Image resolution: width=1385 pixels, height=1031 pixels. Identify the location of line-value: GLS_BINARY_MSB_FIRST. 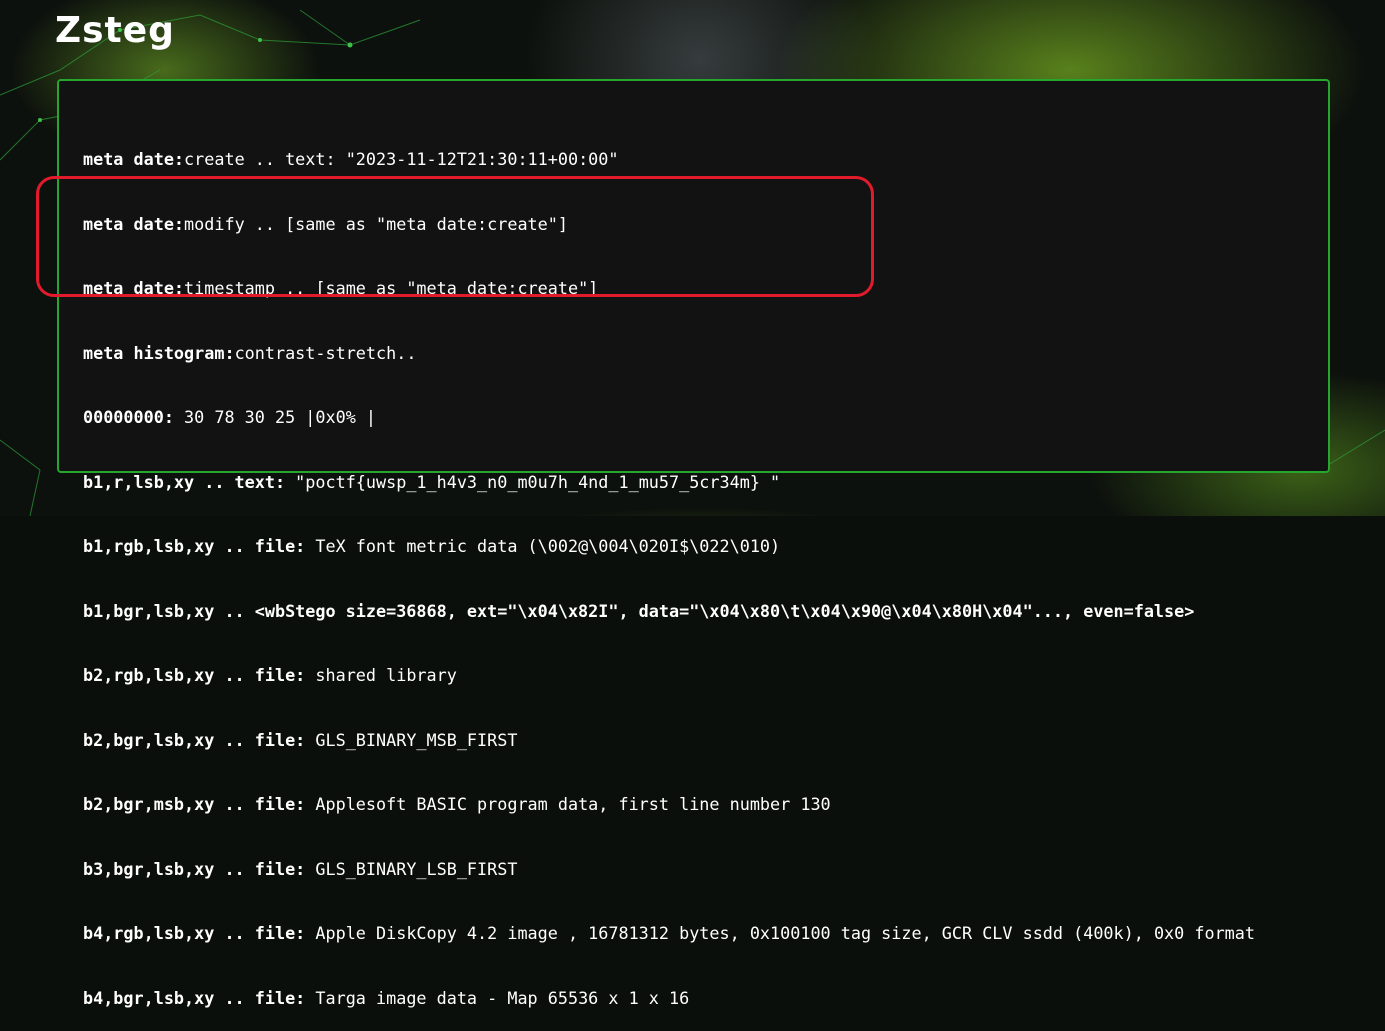
(411, 739).